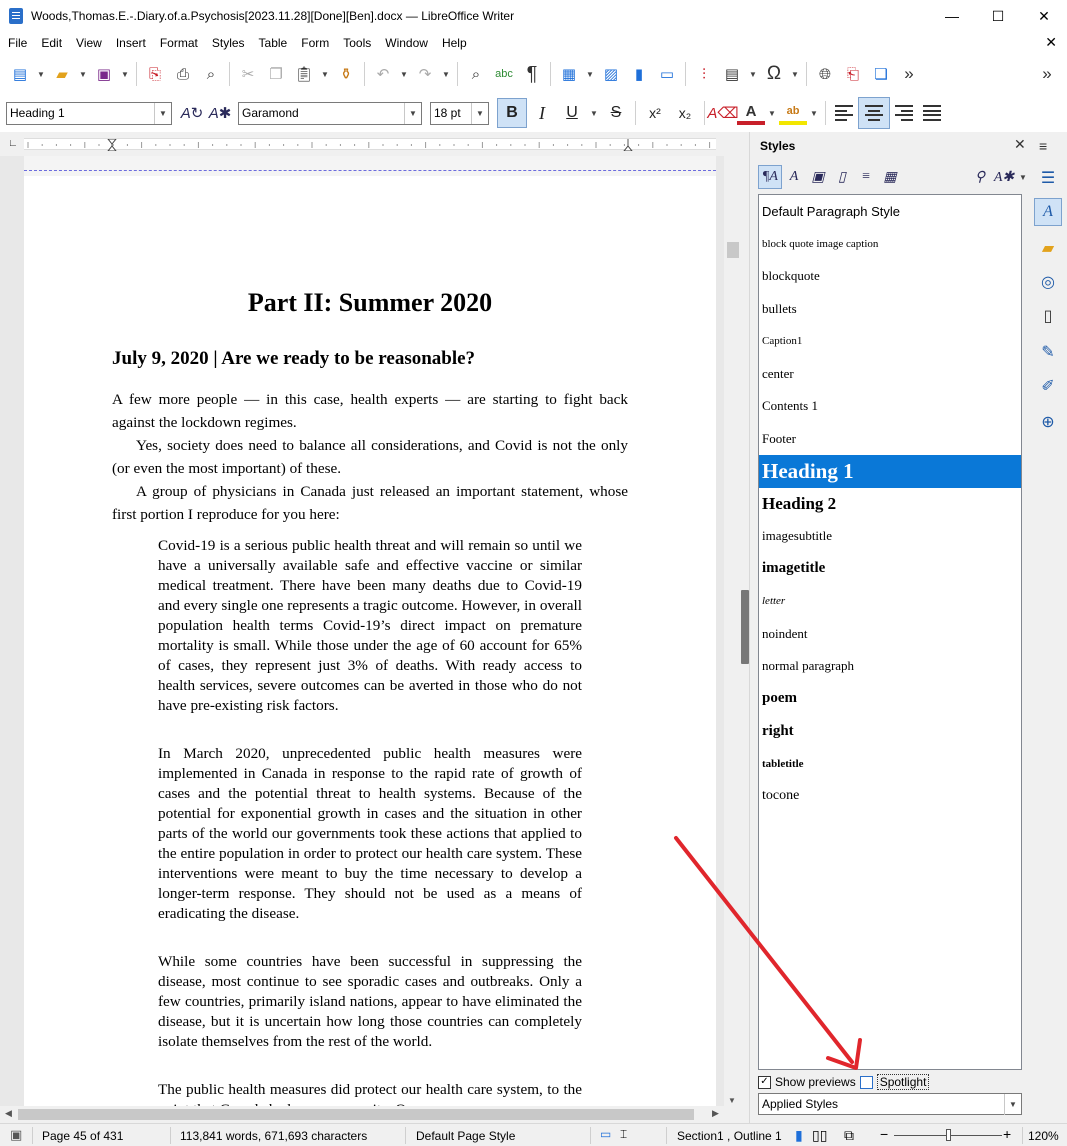  What do you see at coordinates (814, 113) in the screenshot?
I see `highlight-dropdown-icon: ▼` at bounding box center [814, 113].